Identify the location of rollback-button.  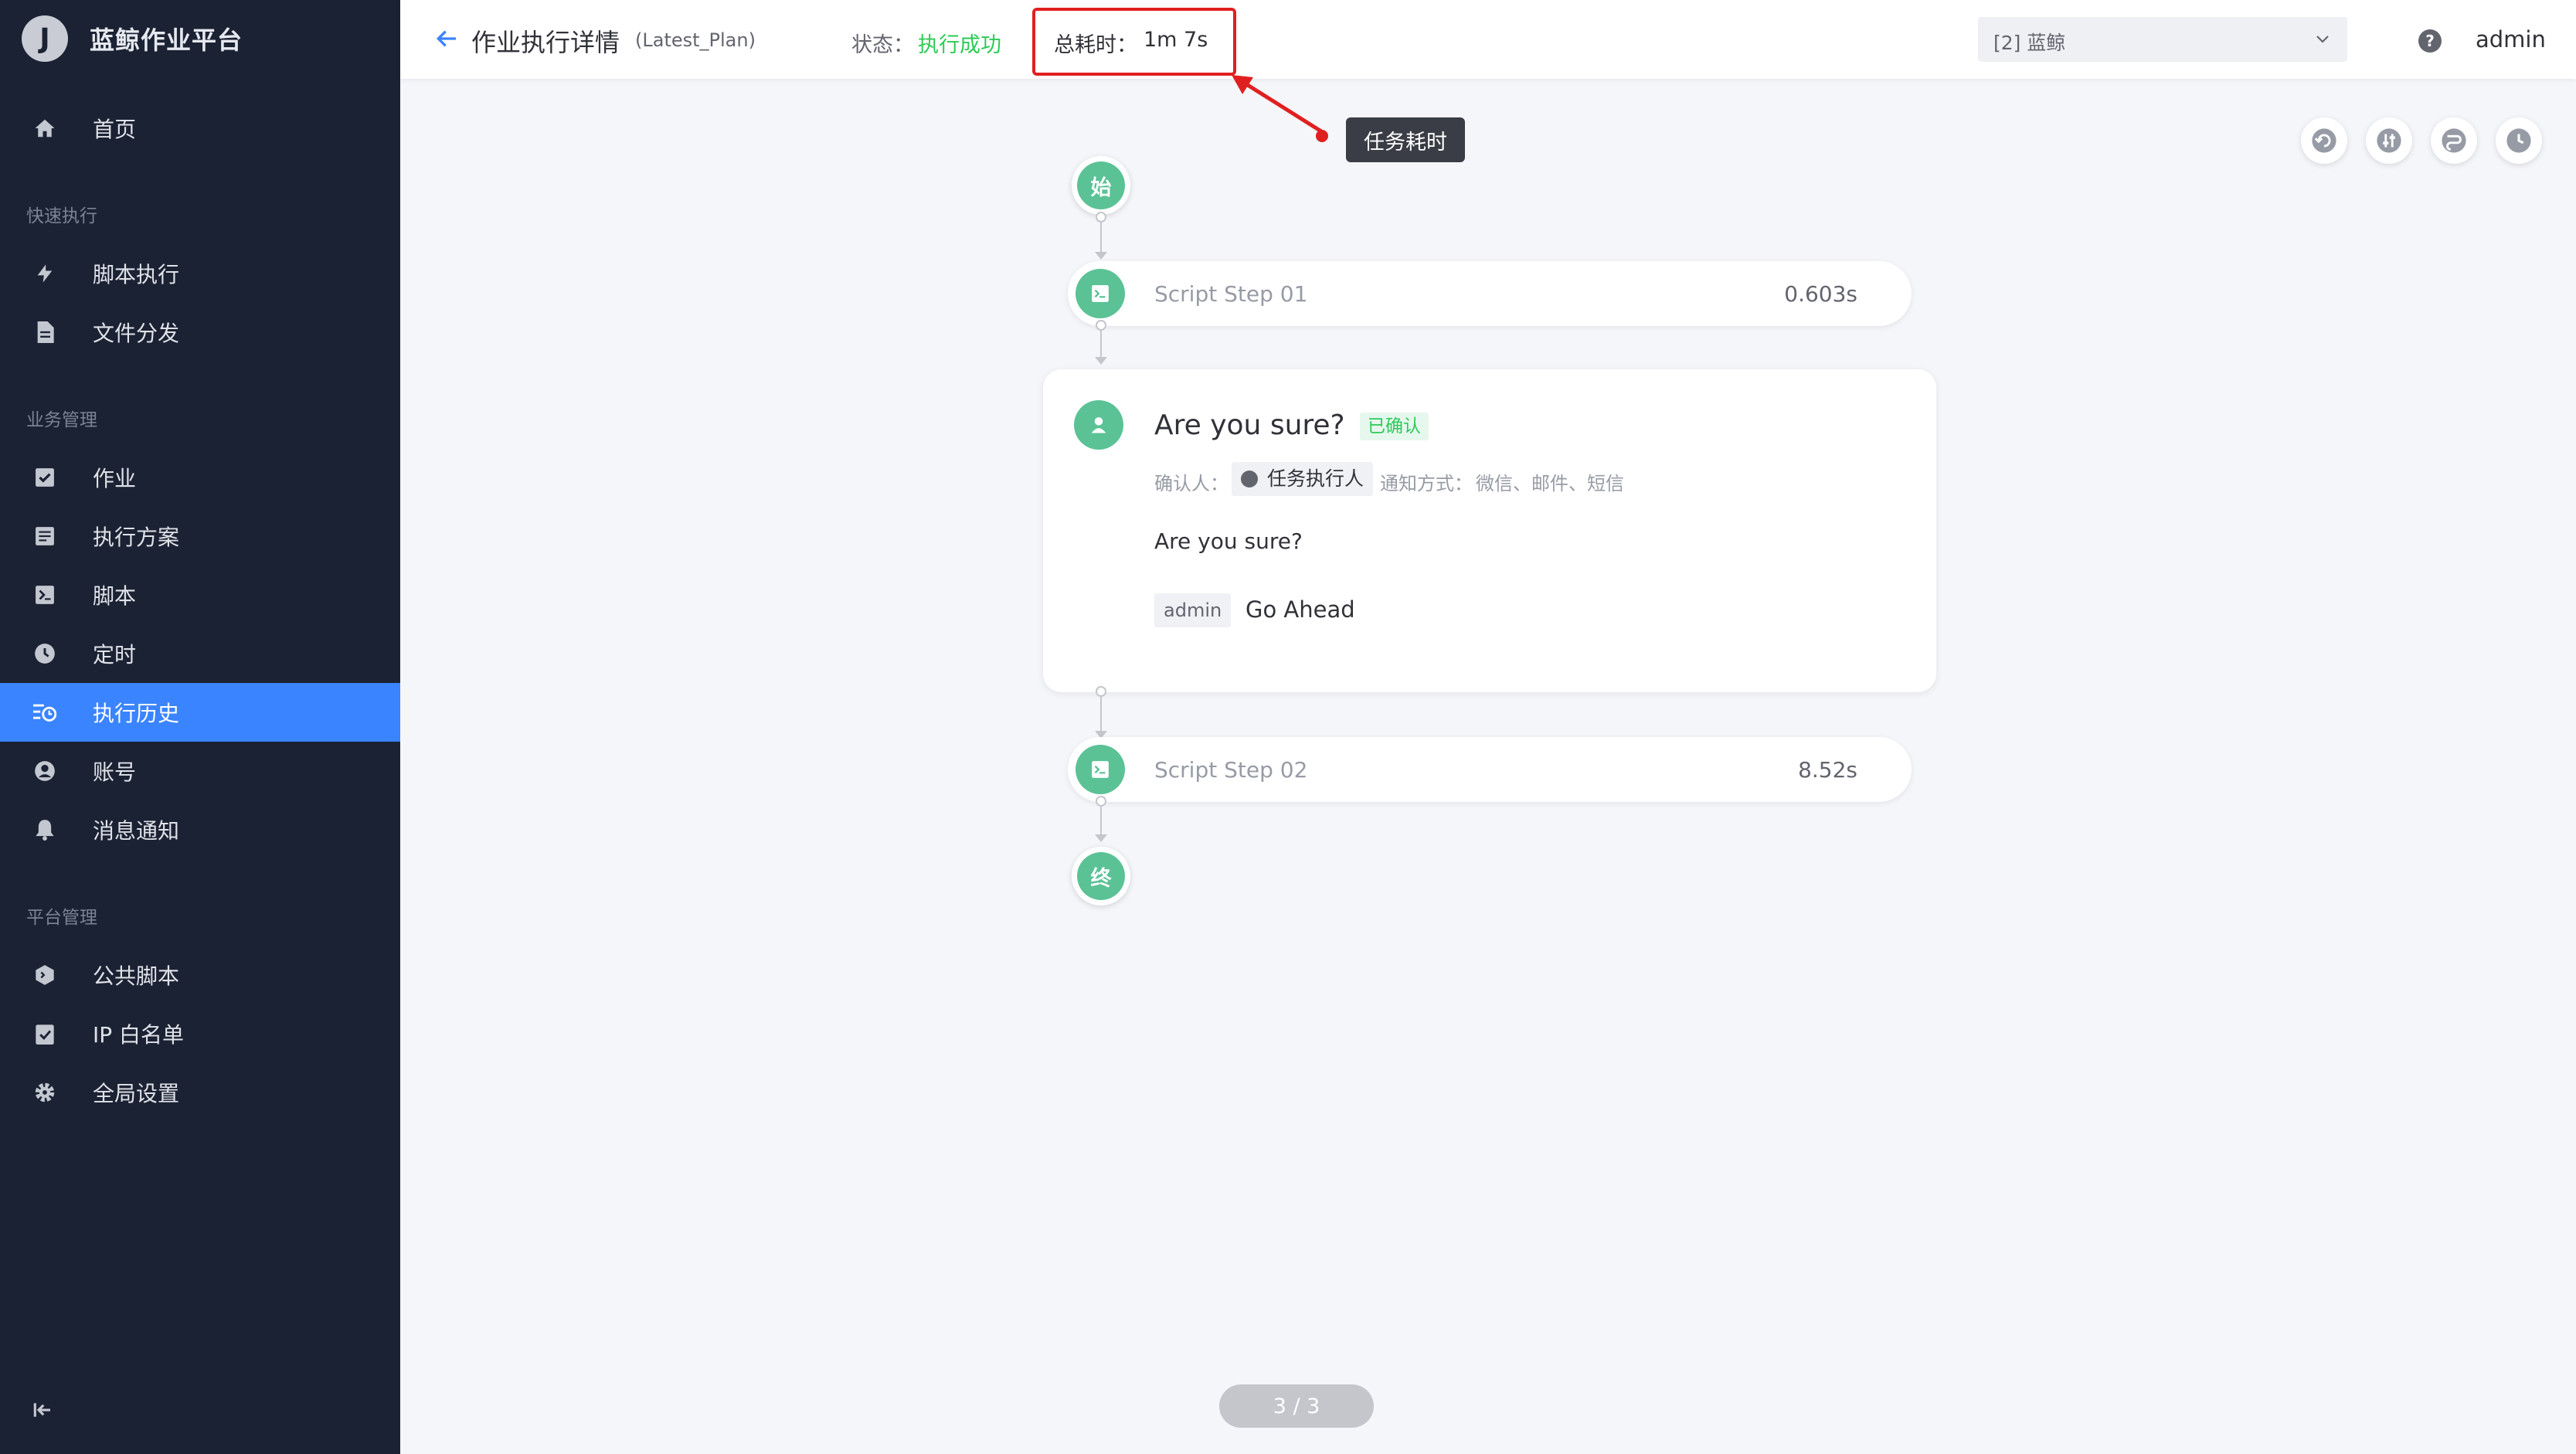
(2324, 140).